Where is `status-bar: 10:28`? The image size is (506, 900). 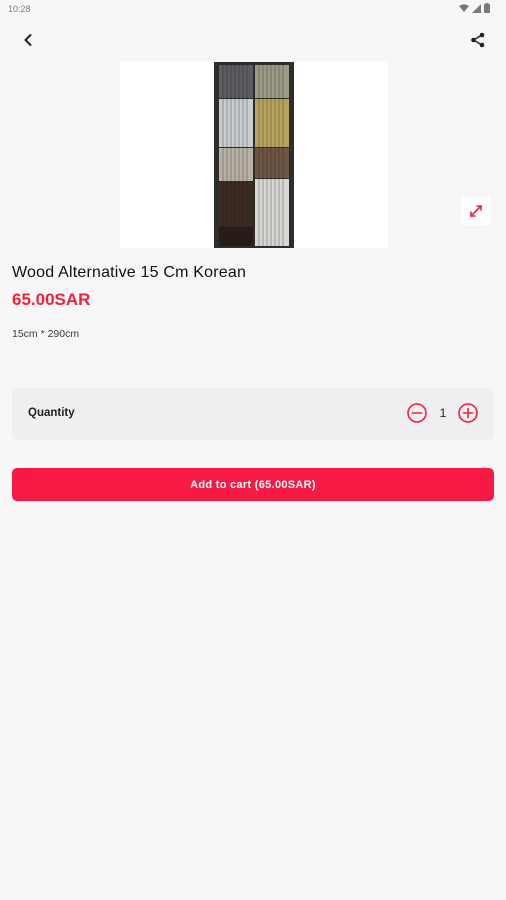 status-bar: 10:28 is located at coordinates (253, 10).